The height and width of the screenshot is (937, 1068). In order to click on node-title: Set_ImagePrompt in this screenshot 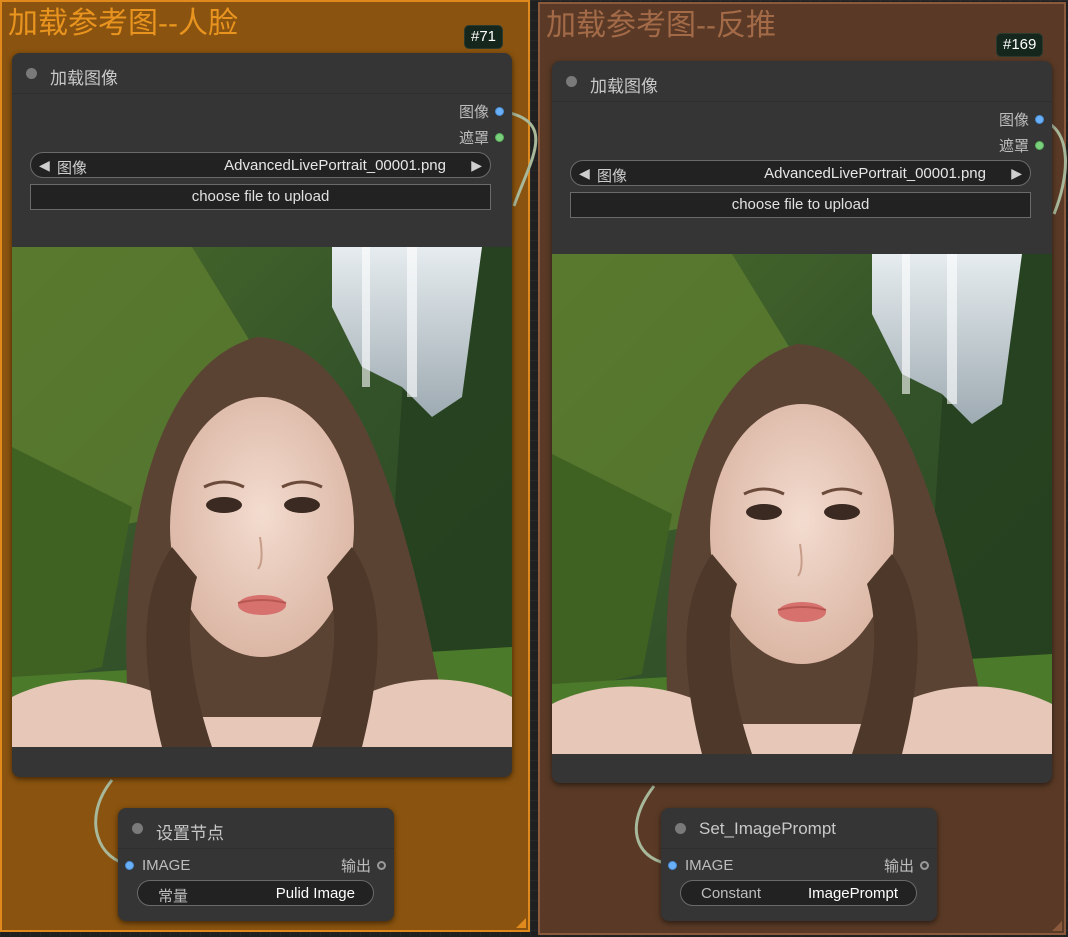, I will do `click(768, 828)`.